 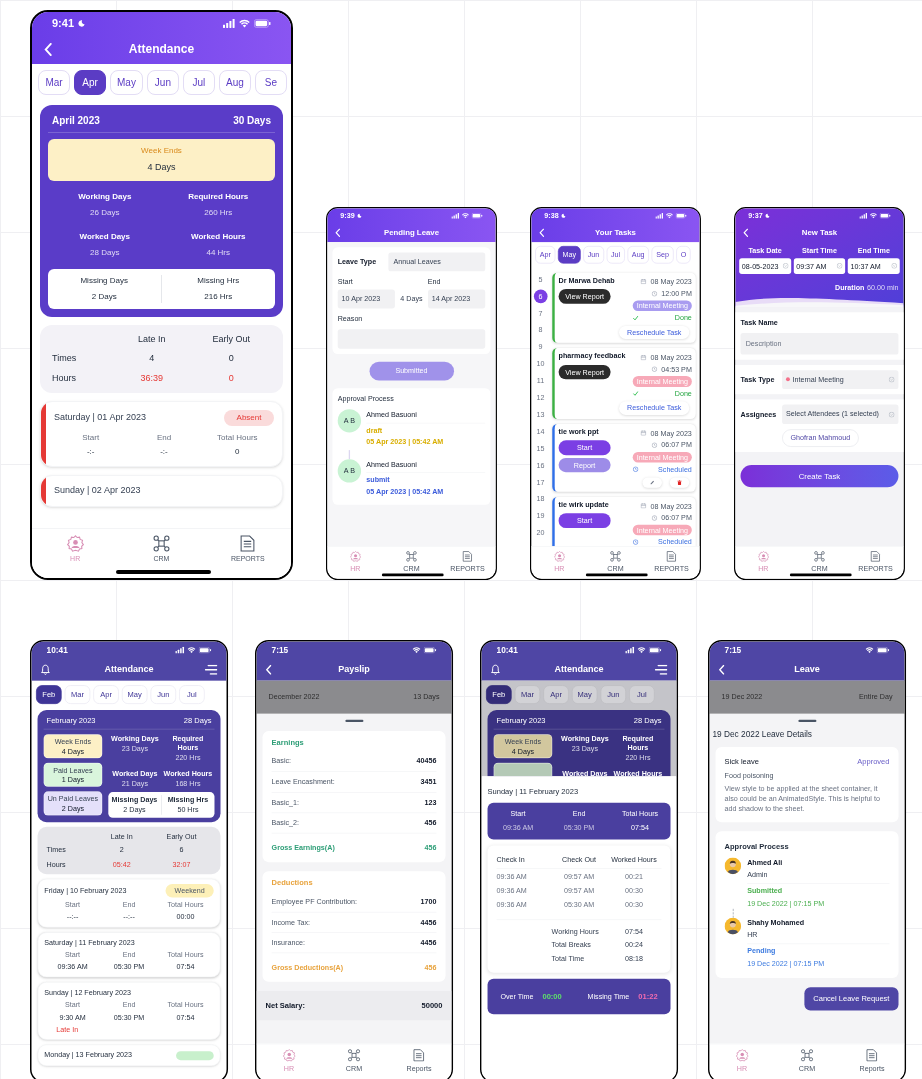 What do you see at coordinates (105, 196) in the screenshot?
I see `stat-label: Working Days` at bounding box center [105, 196].